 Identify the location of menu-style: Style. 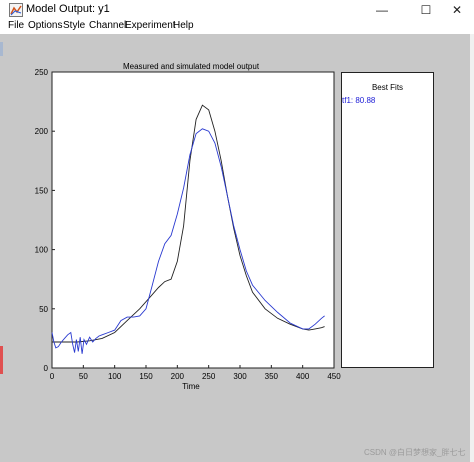
(74, 25).